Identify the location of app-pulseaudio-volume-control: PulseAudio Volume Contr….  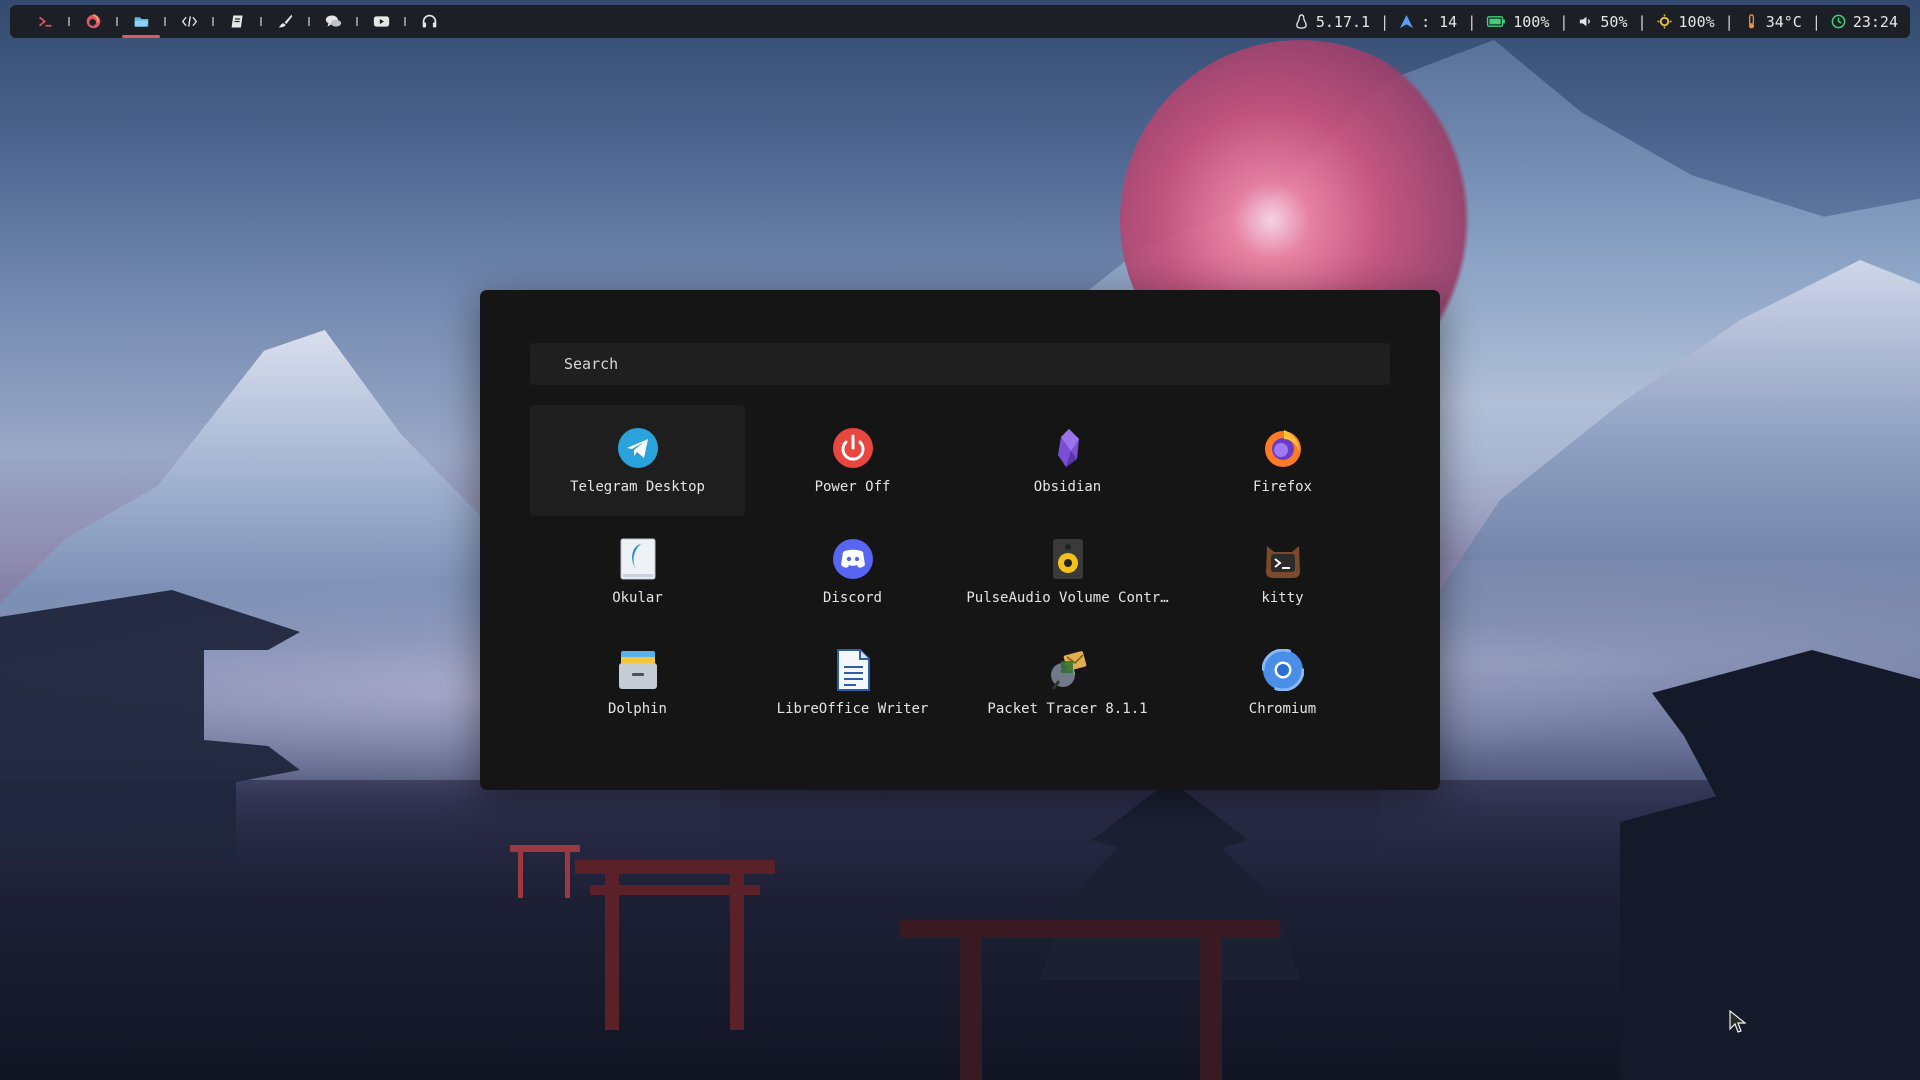
(1067, 571).